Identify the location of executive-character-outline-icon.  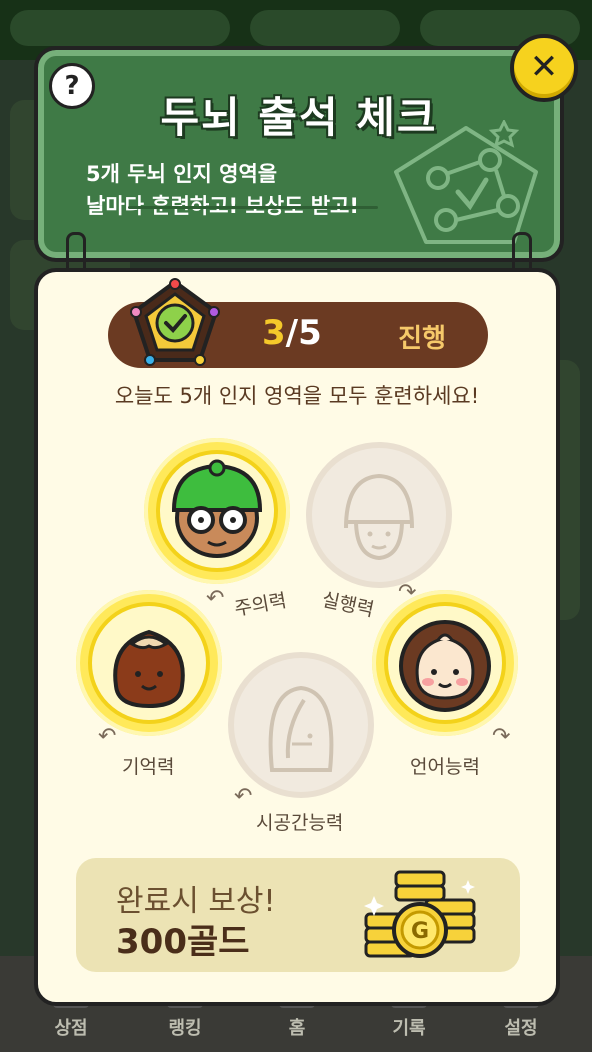
(379, 517).